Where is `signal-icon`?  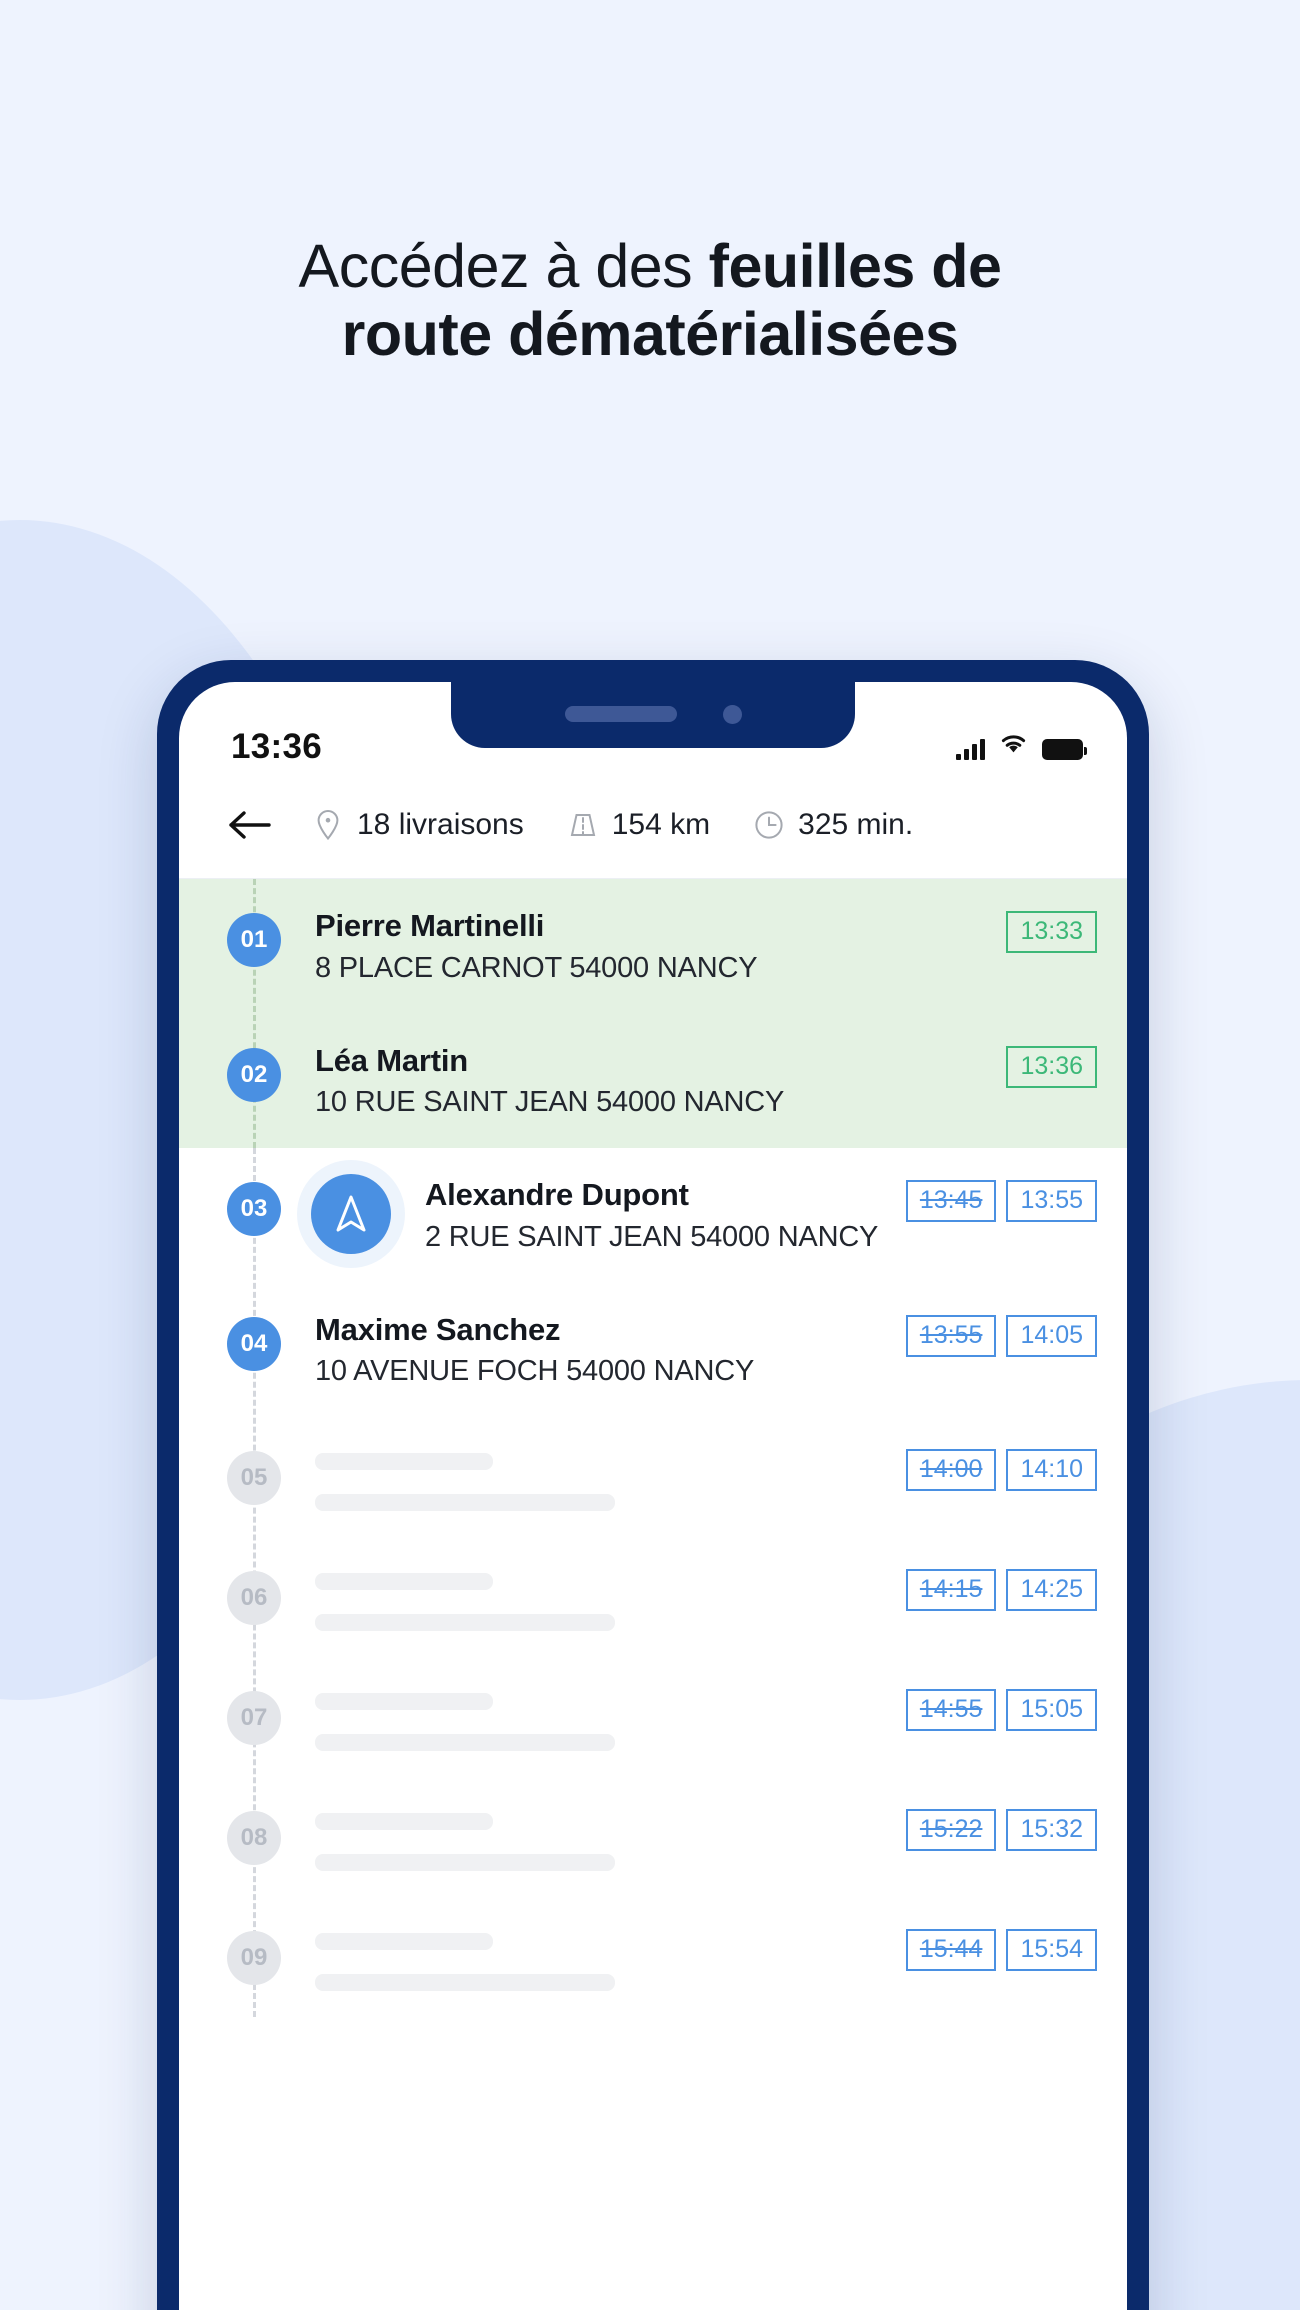 signal-icon is located at coordinates (970, 749).